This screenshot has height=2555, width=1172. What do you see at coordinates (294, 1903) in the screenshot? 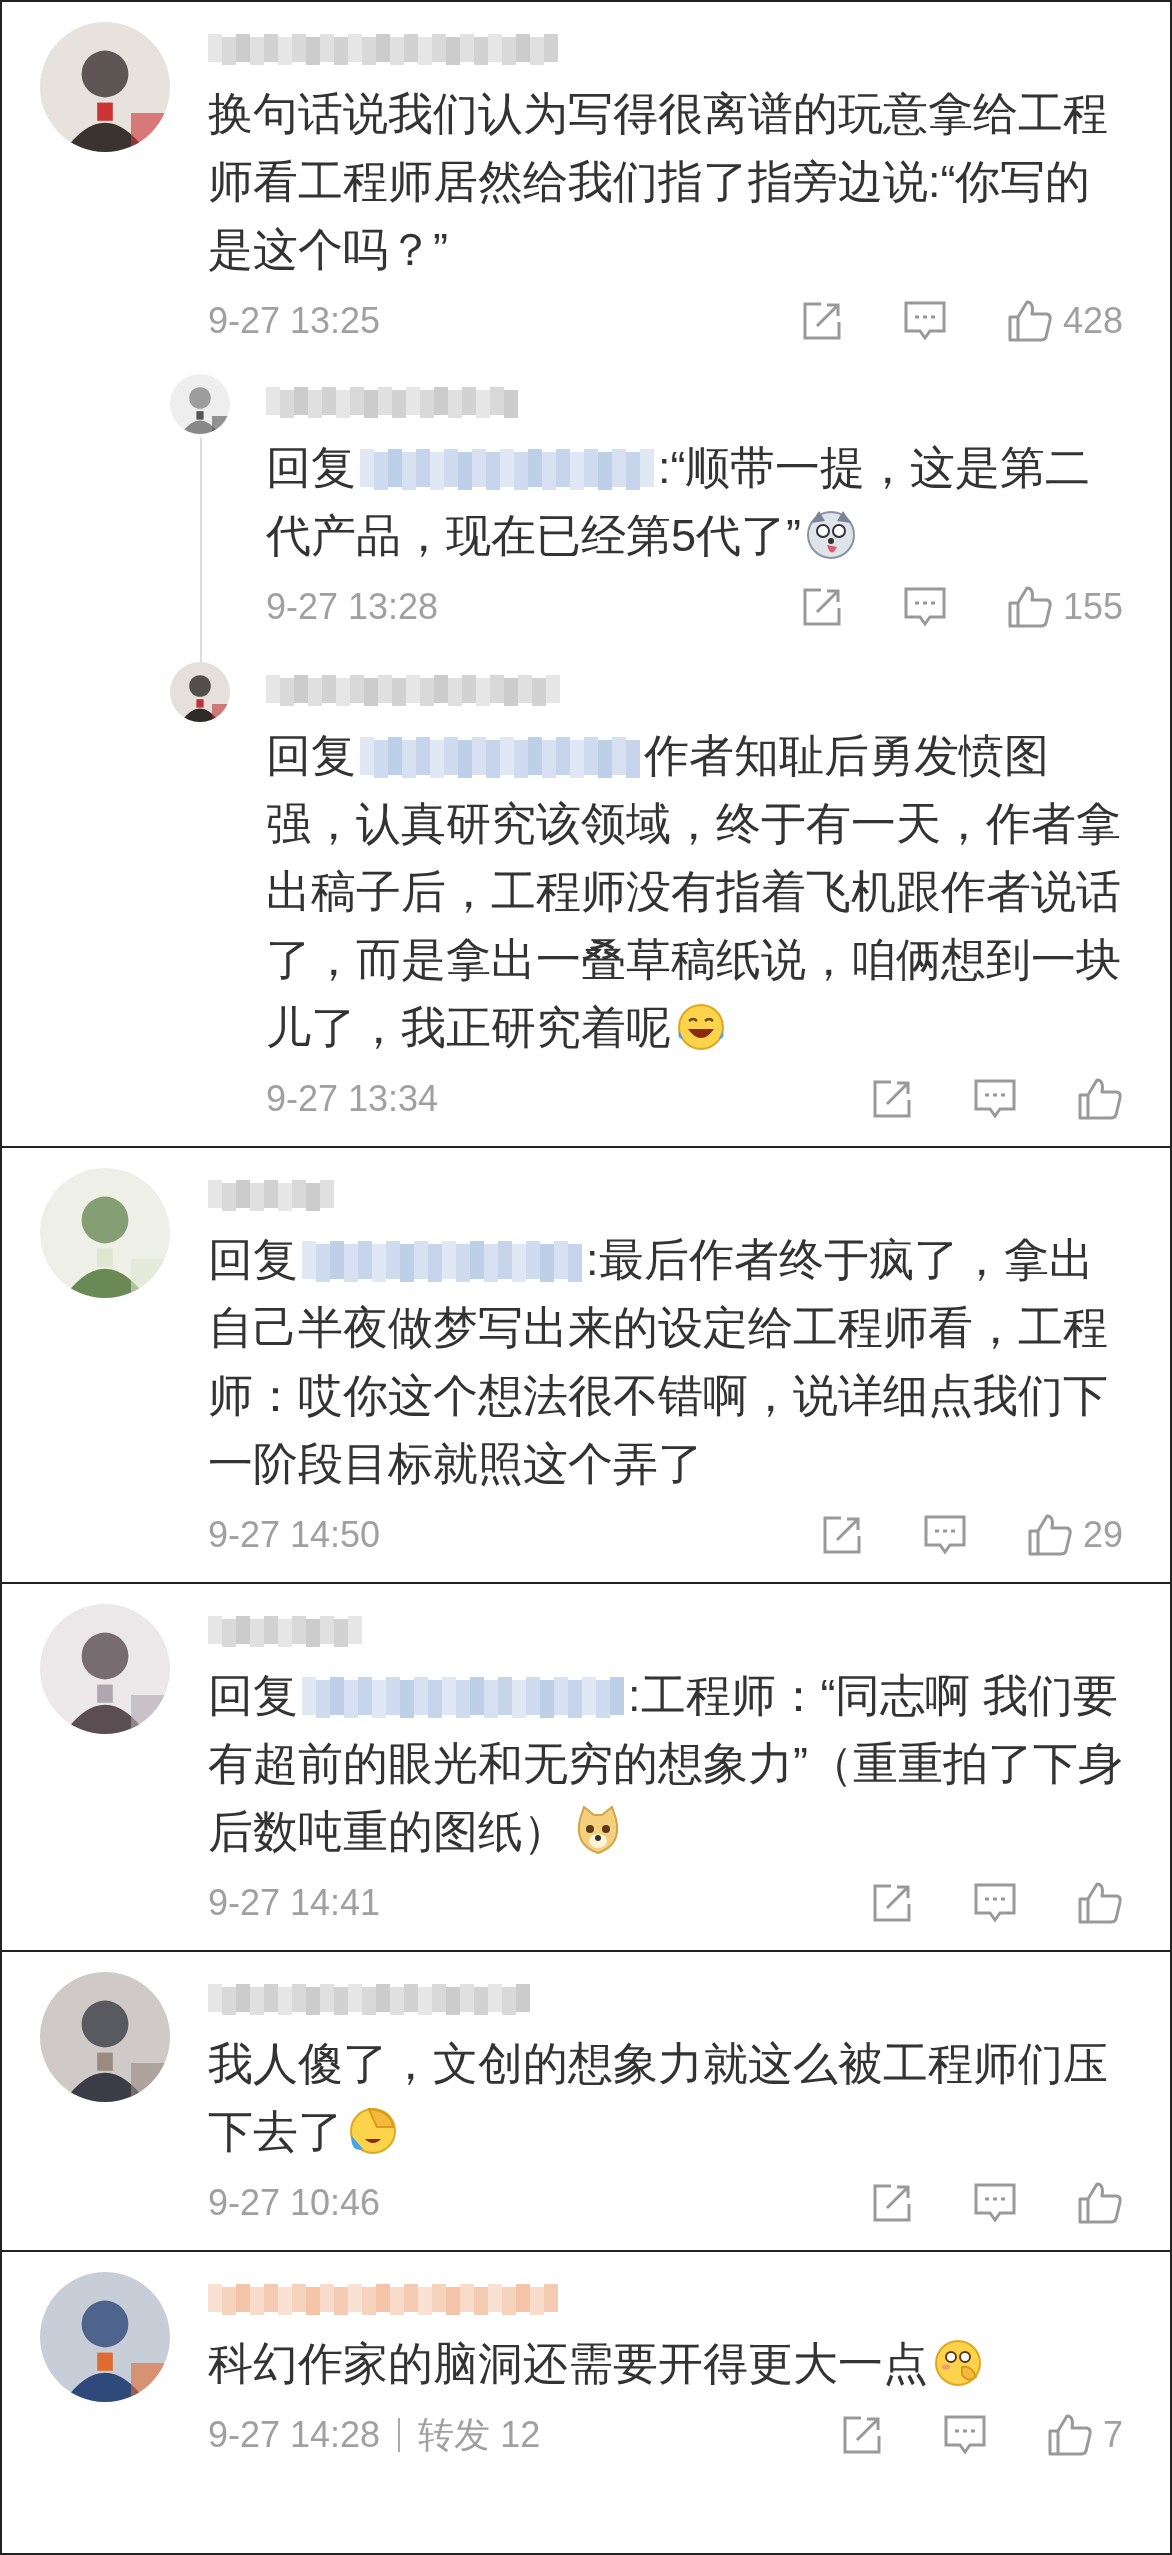
I see `timestamp: 9-27 14:41` at bounding box center [294, 1903].